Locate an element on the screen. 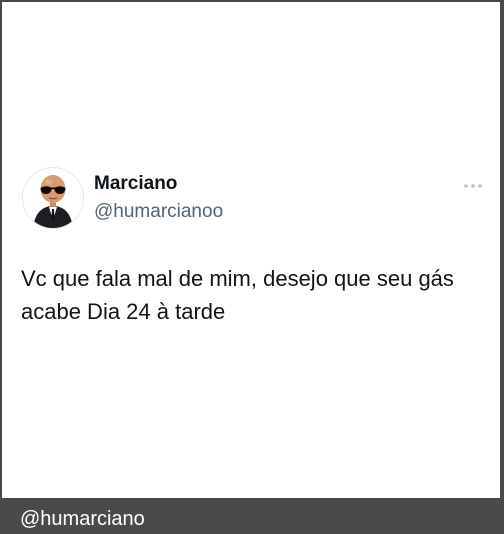  user-handle: @humarcianoo is located at coordinates (158, 212).